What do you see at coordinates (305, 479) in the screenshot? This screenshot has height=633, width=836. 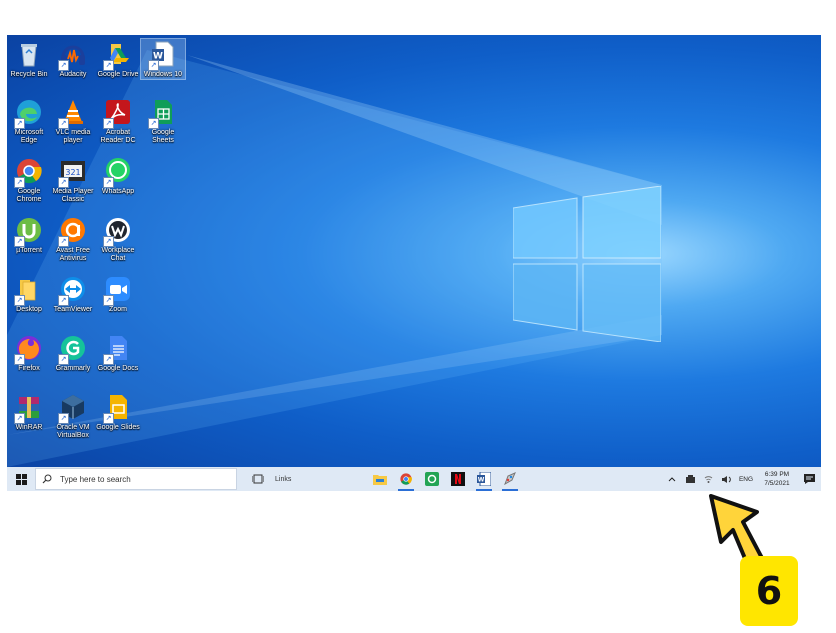 I see `links-toolbar: Links` at bounding box center [305, 479].